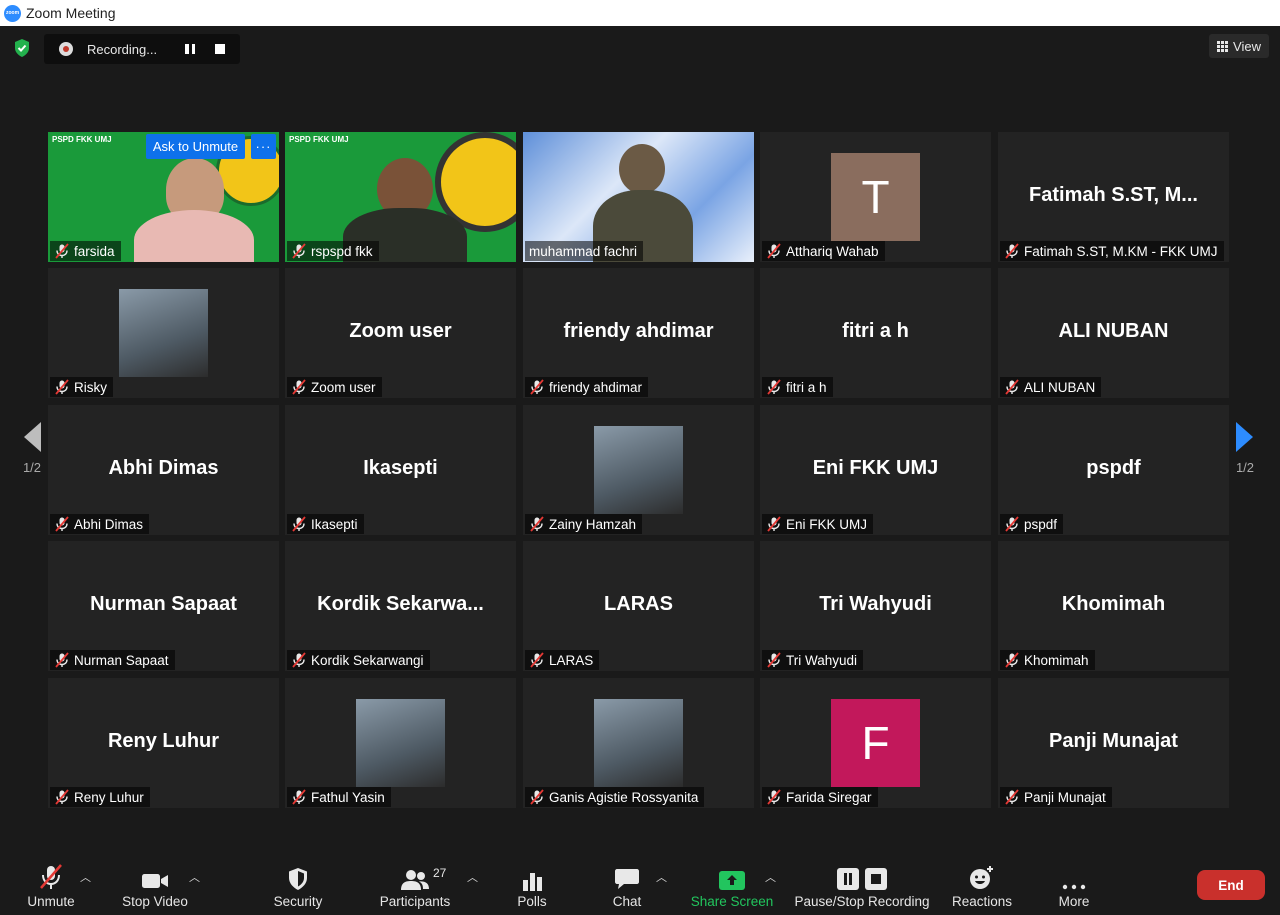 The image size is (1280, 915). I want to click on participant-tile: Panji Munajat Panji Munajat, so click(1113, 743).